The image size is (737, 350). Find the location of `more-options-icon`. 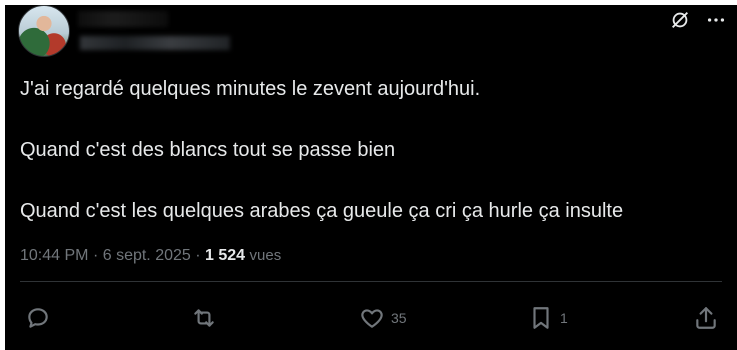

more-options-icon is located at coordinates (716, 20).